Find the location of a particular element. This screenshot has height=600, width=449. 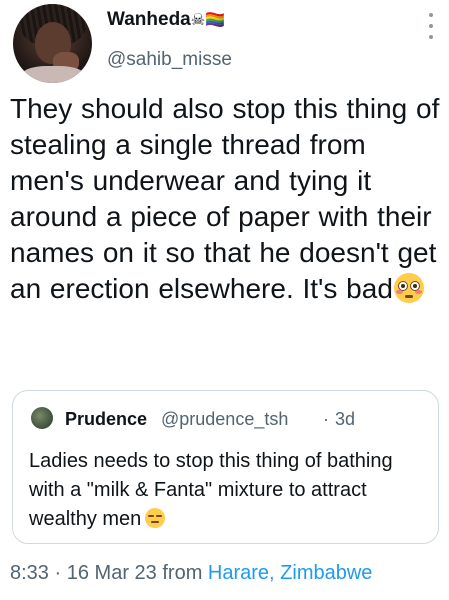

quoted-handle: @prudence_tsh is located at coordinates (225, 419).